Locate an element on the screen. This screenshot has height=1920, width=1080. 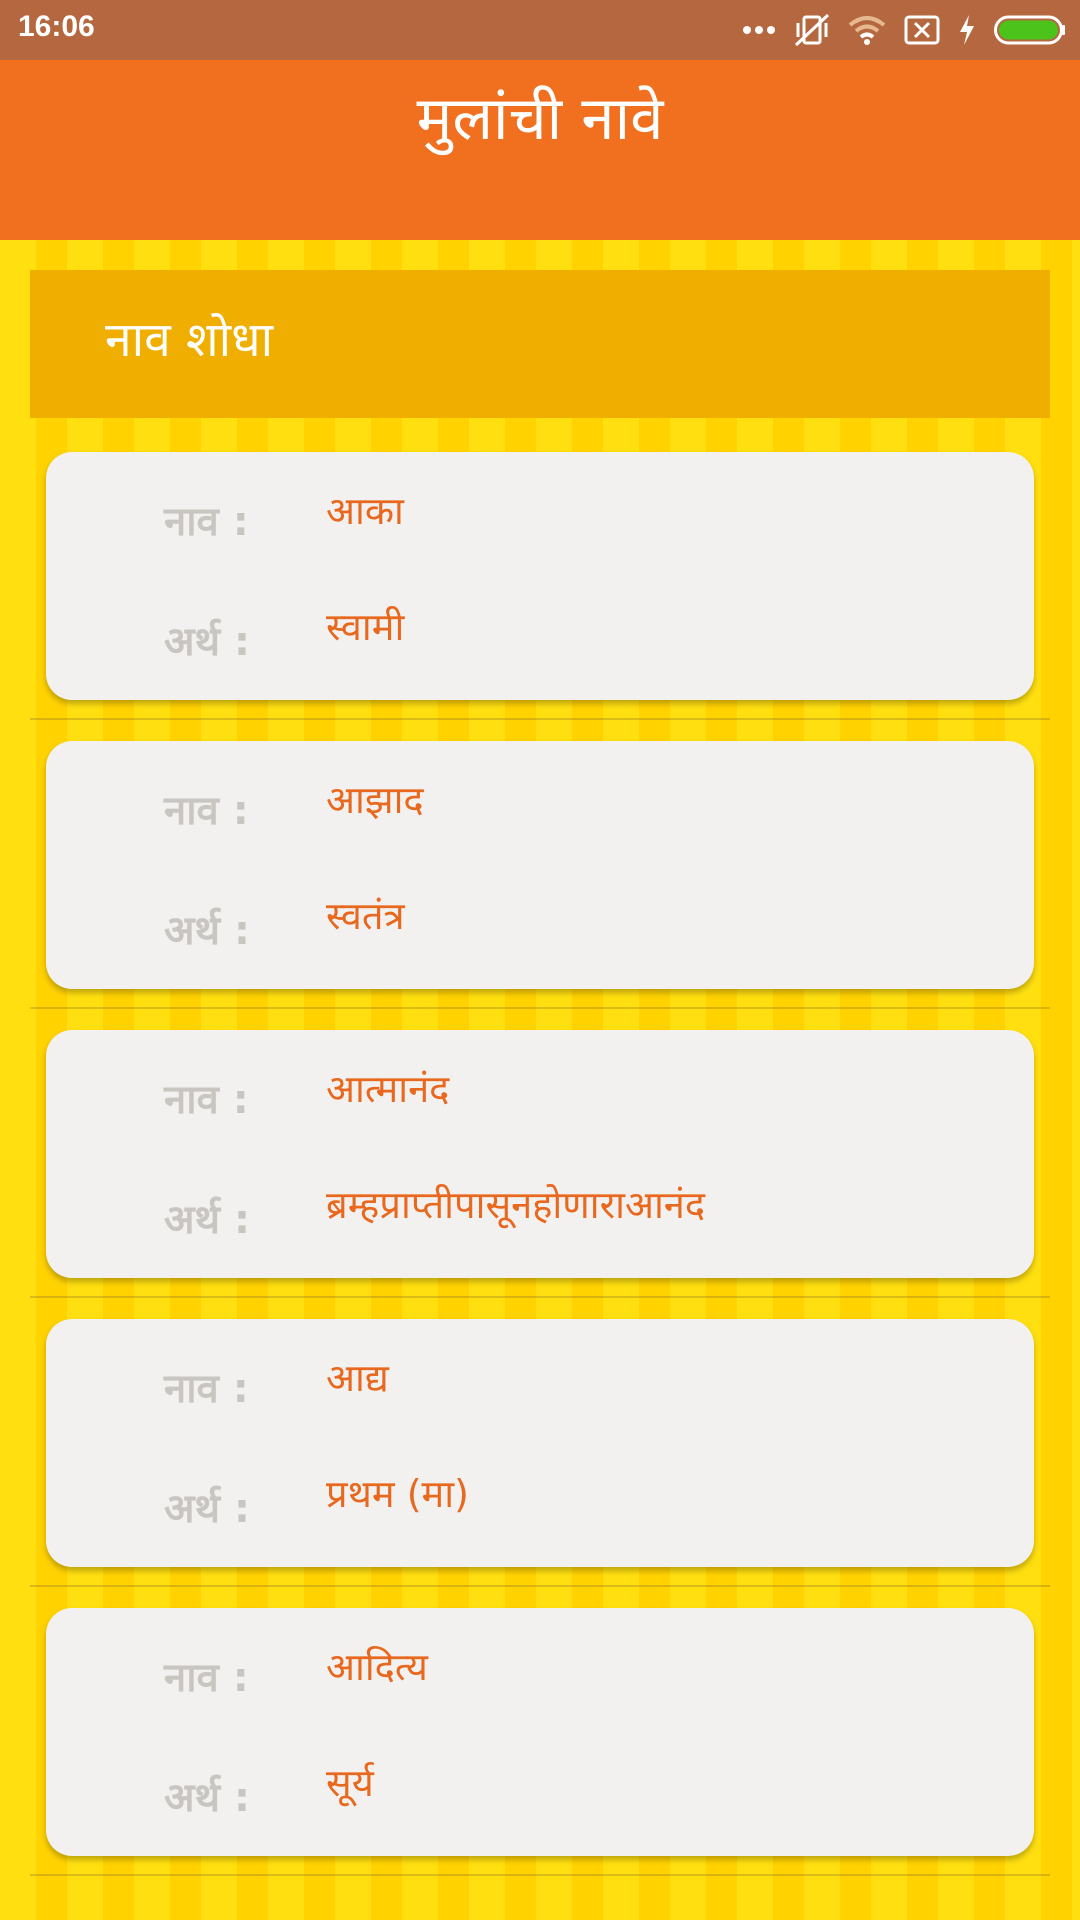
name-value: आका is located at coordinates (365, 511).